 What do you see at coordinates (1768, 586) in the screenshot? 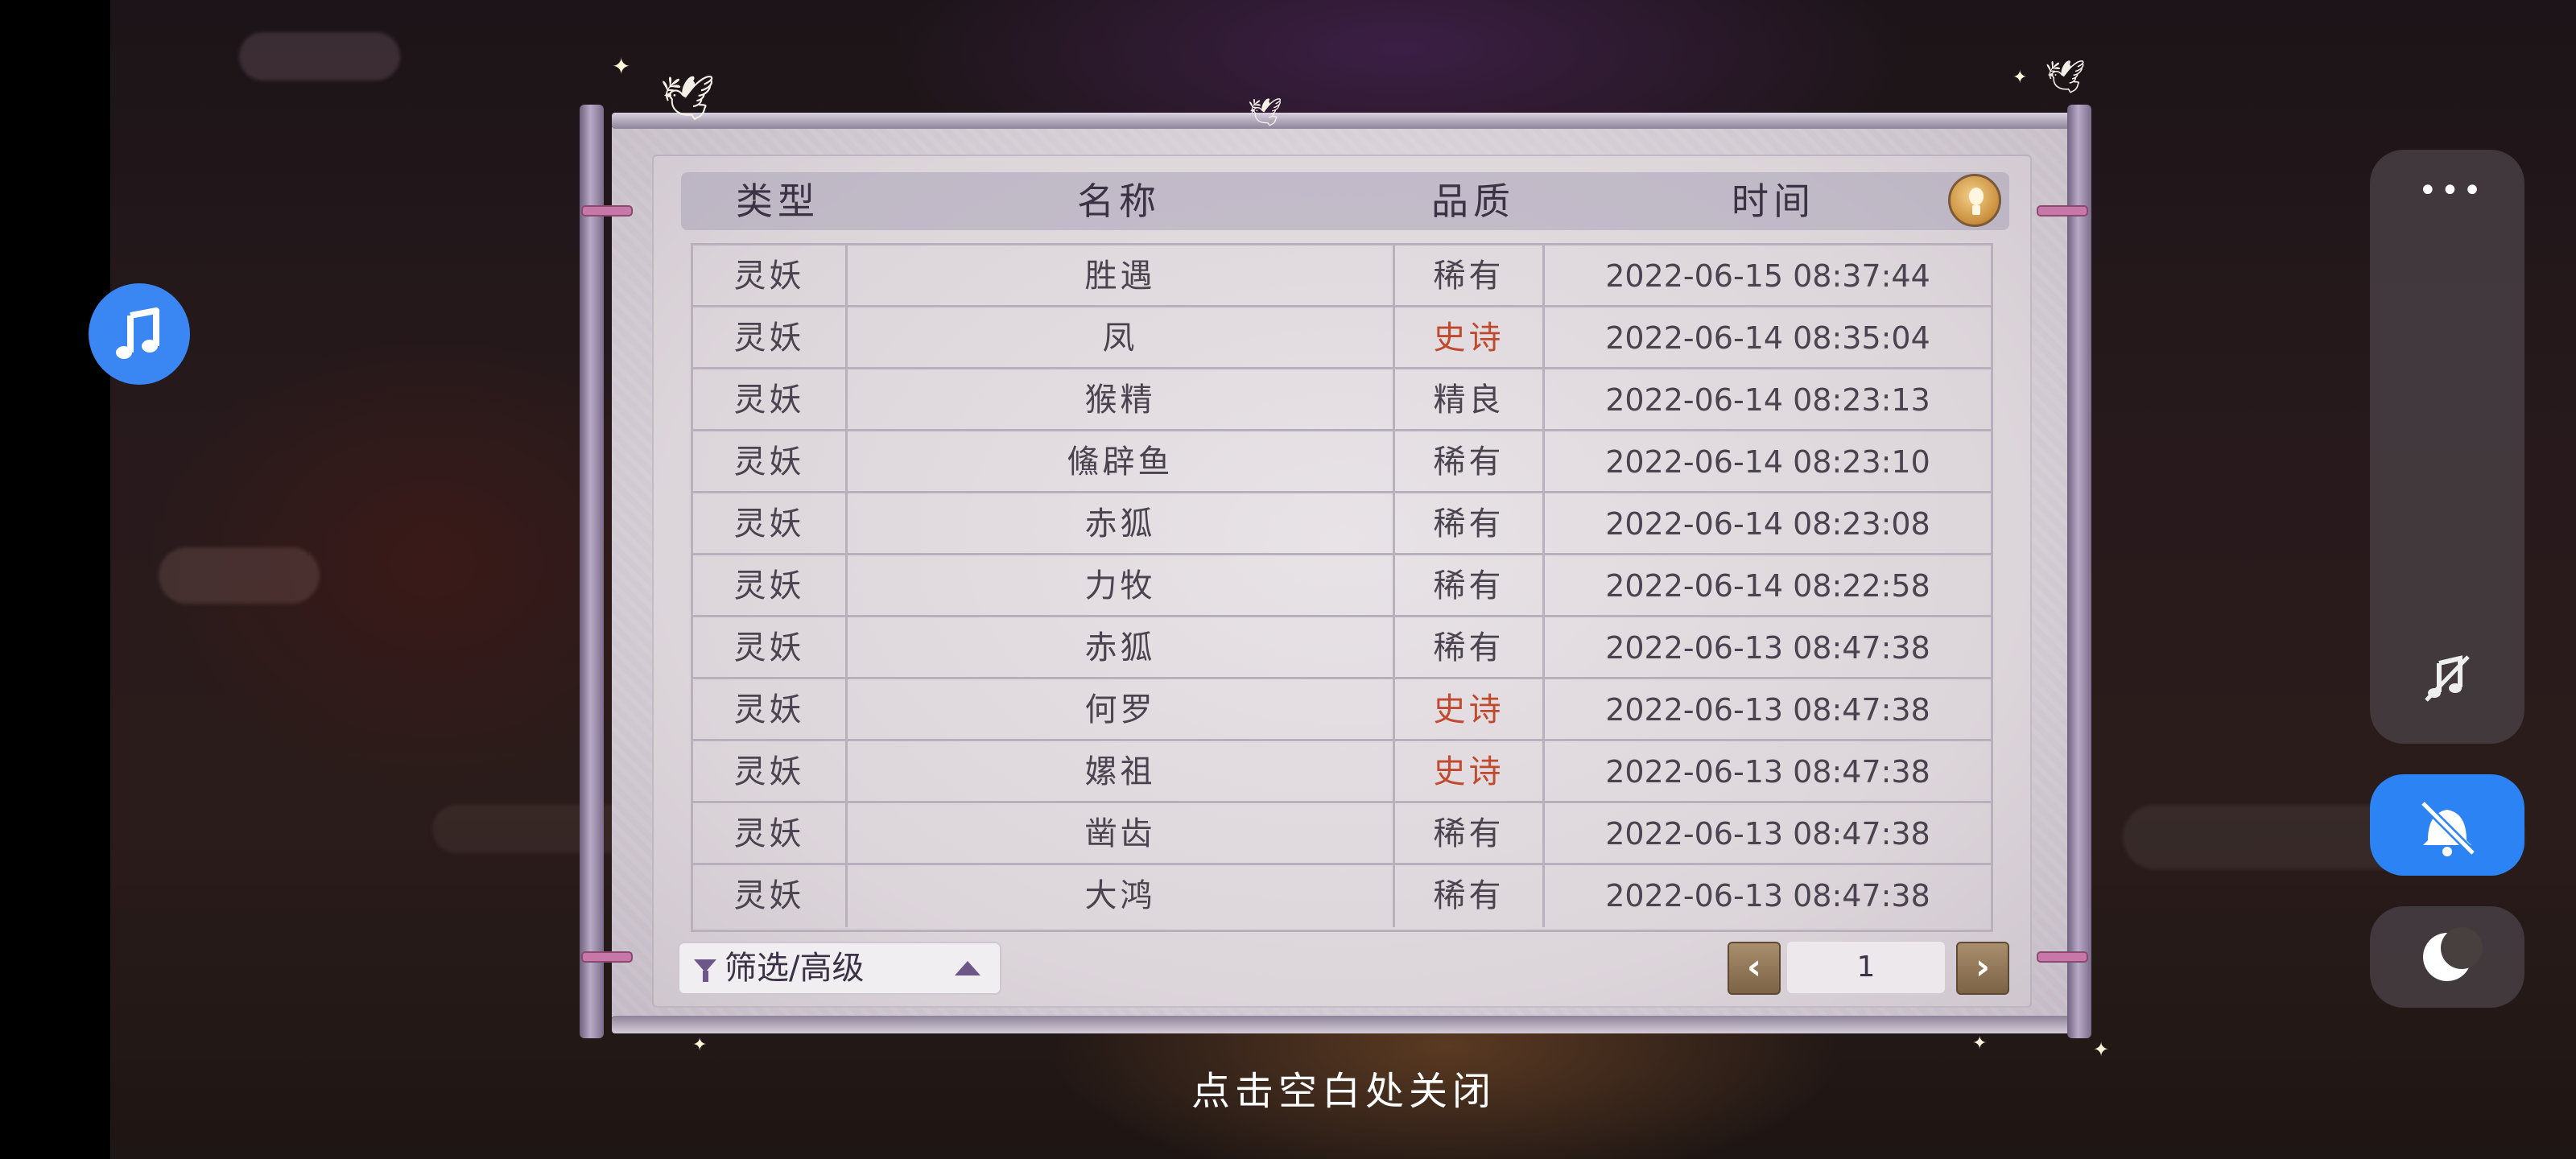
I see `cell-time: 2022-06-14 08:22:58` at bounding box center [1768, 586].